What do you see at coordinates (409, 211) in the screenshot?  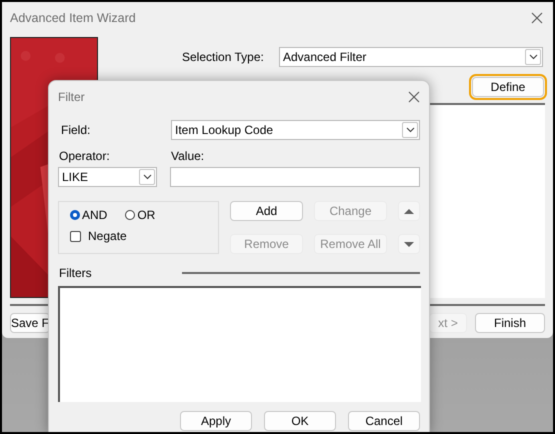 I see `up-arrow-icon` at bounding box center [409, 211].